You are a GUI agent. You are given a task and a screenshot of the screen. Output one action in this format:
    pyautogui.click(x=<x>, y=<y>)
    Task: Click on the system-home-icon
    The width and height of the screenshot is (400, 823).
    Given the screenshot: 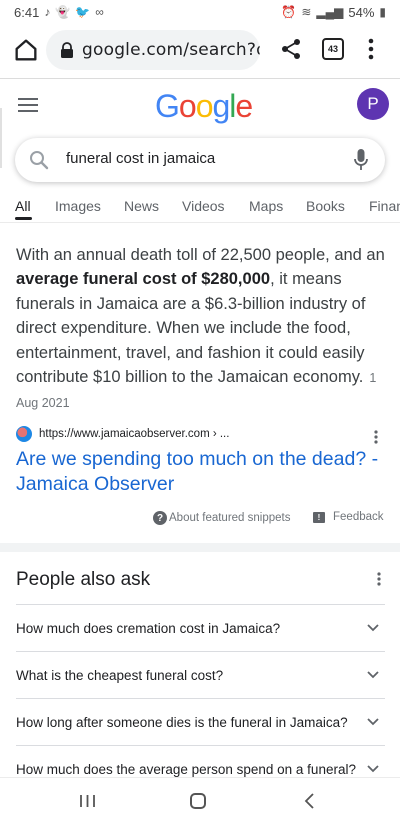 What is the action you would take?
    pyautogui.click(x=198, y=801)
    